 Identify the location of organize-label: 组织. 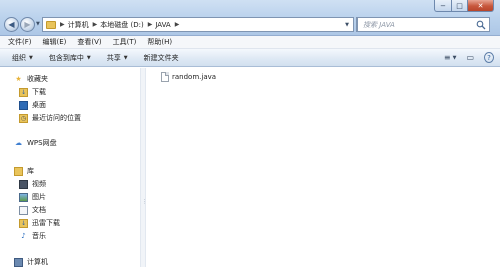
(19, 57).